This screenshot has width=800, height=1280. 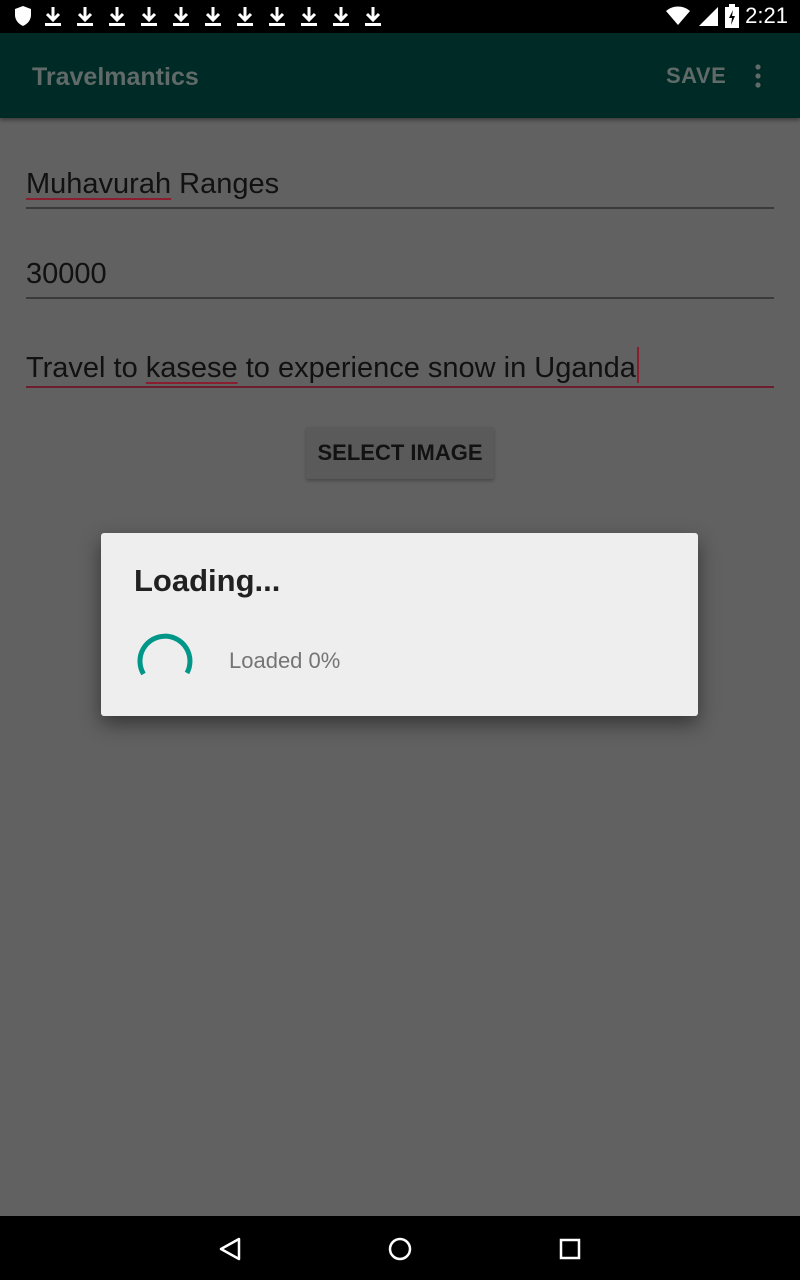 I want to click on title-misspelled-word: Muhavurah, so click(x=99, y=184).